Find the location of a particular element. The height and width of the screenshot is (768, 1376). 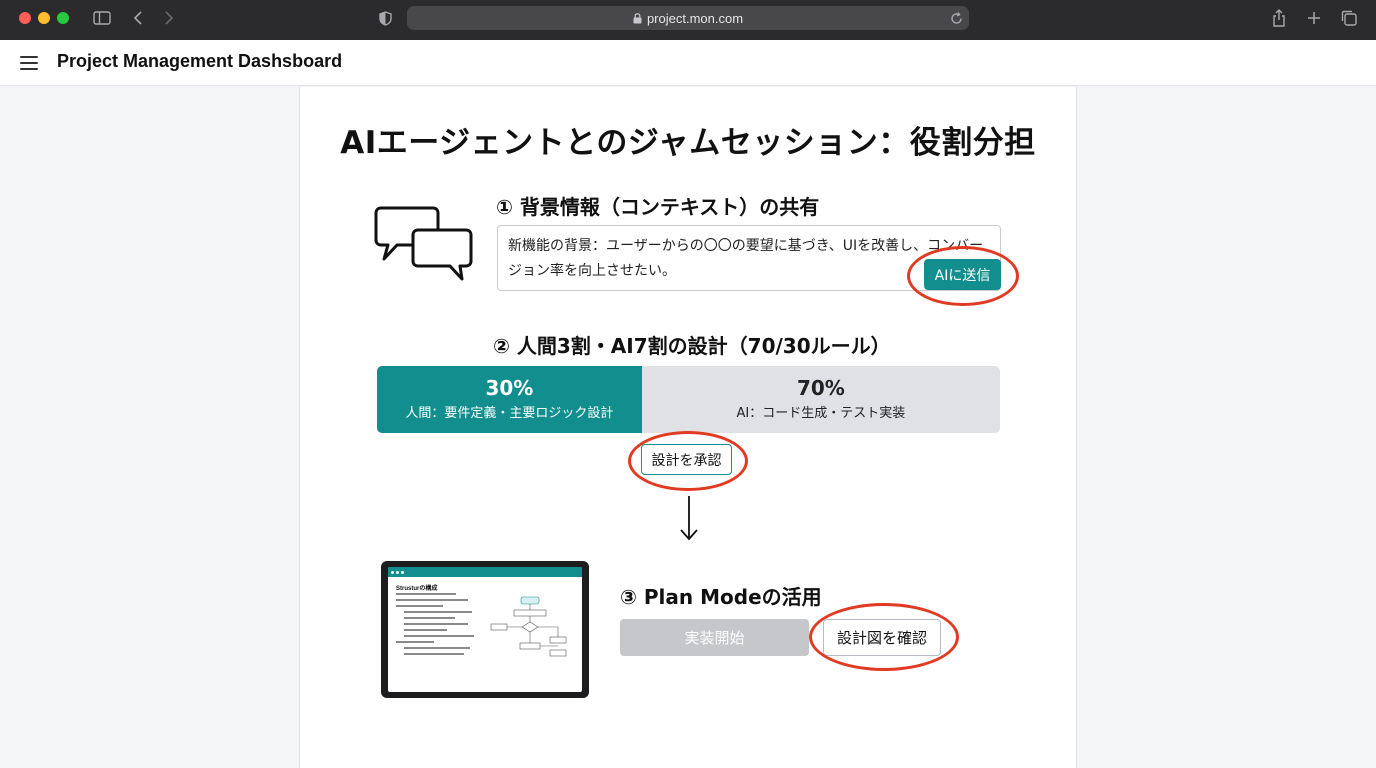

human-share-segment: 30% 人間：要件定義・主要ロジック設計 is located at coordinates (509, 399).